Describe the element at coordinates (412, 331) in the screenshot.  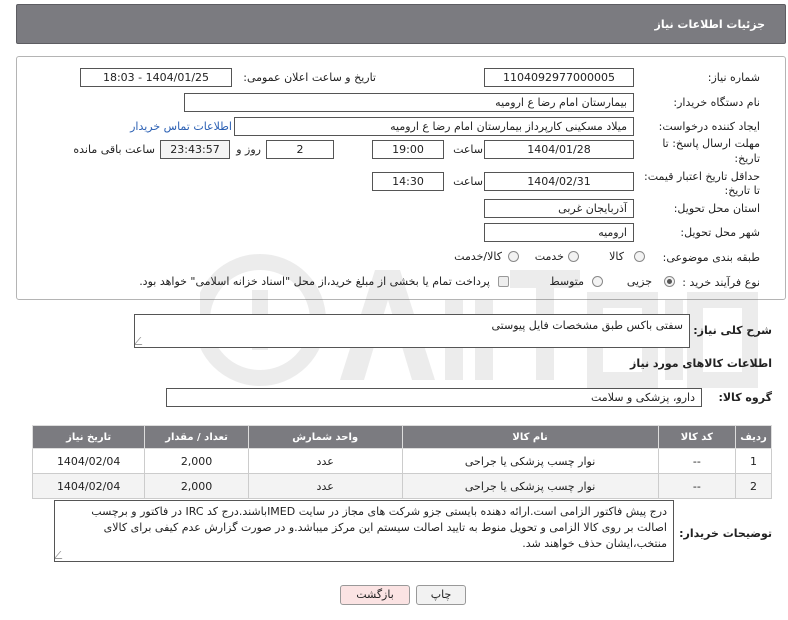
I see `description-textarea: سفتی باکس طبق مشخصات فایل پیوستی` at that location.